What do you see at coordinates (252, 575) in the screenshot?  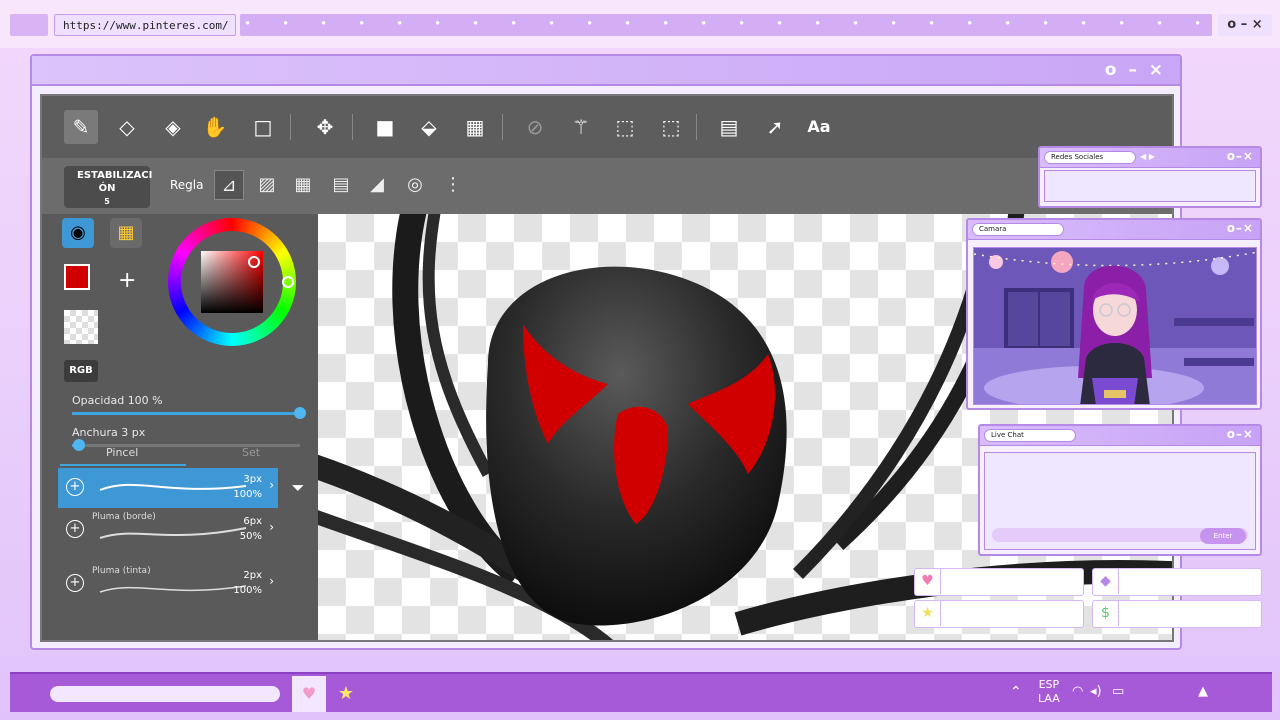 I see `brush-size: 2px` at bounding box center [252, 575].